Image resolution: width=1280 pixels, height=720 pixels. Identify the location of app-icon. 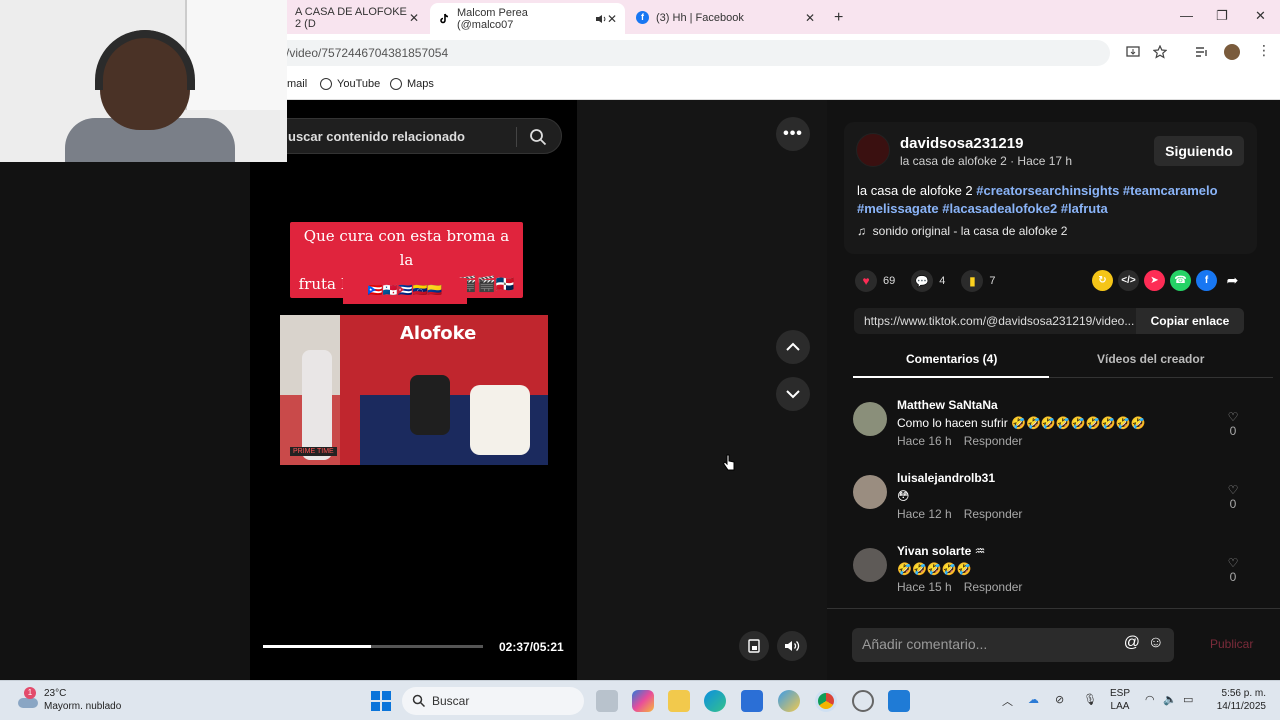
(789, 701).